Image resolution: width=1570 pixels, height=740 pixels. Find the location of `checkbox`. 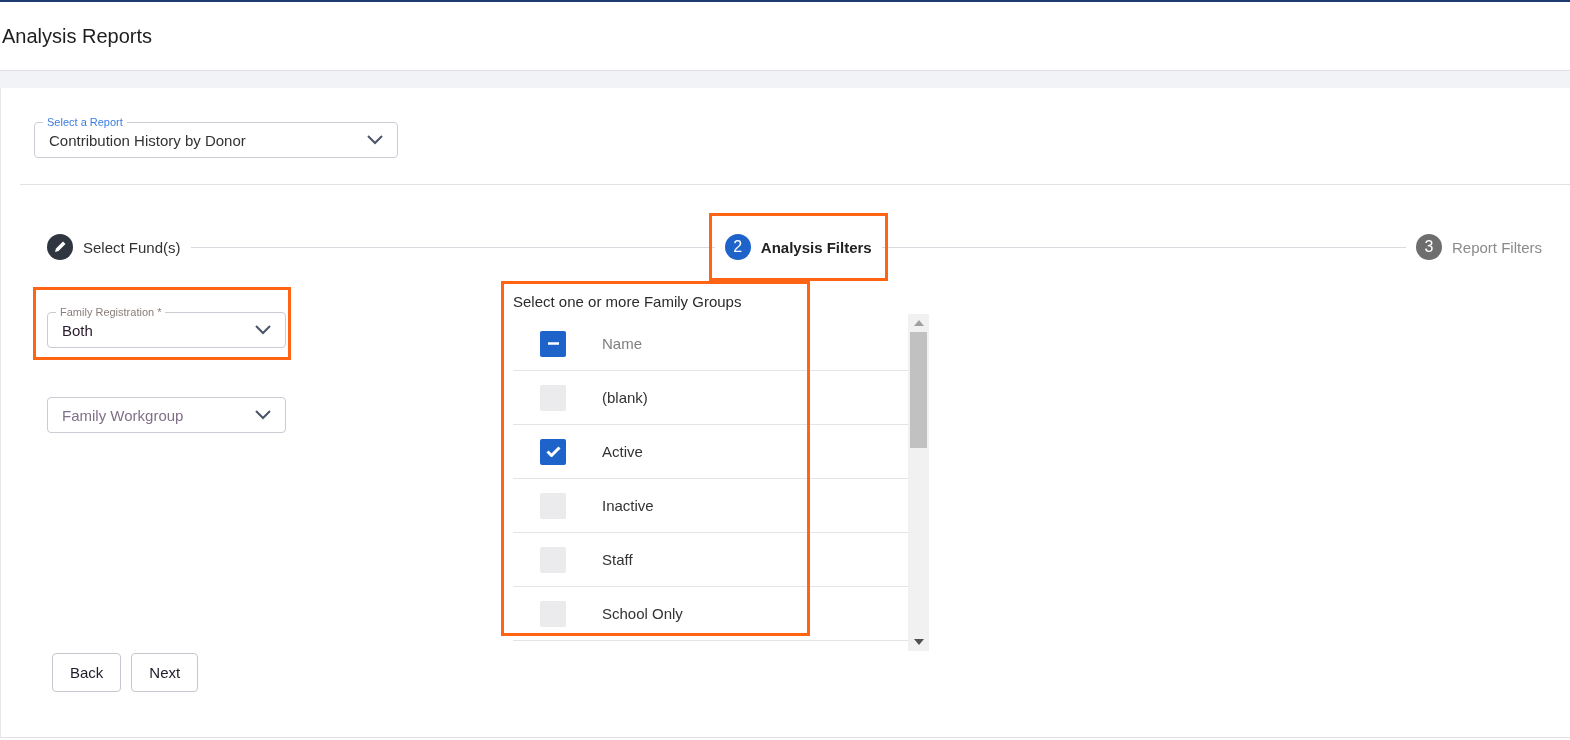

checkbox is located at coordinates (553, 451).